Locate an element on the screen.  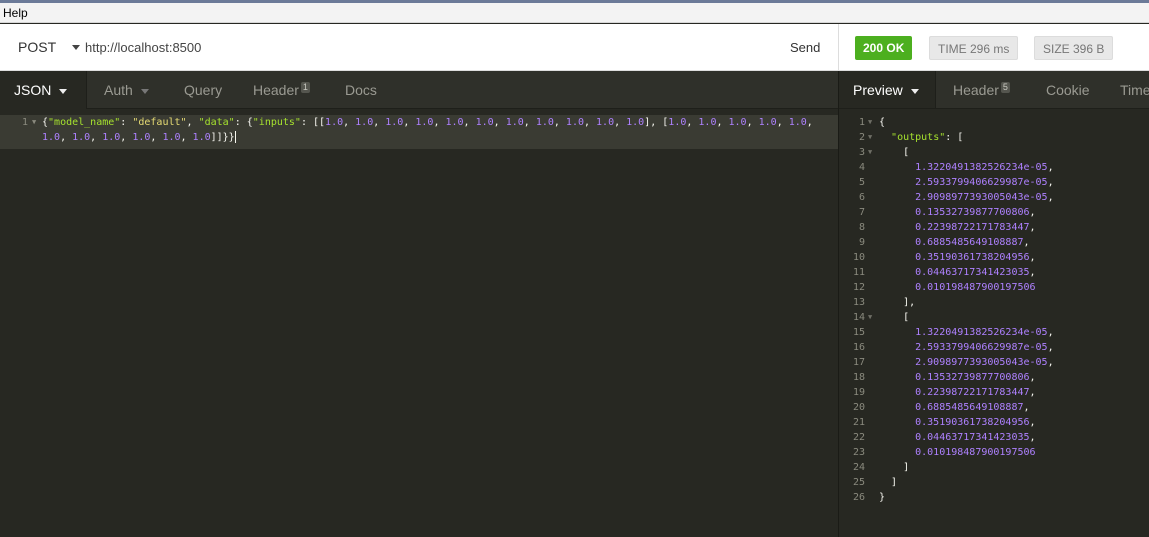
tab-response-header-label: Header is located at coordinates (976, 90).